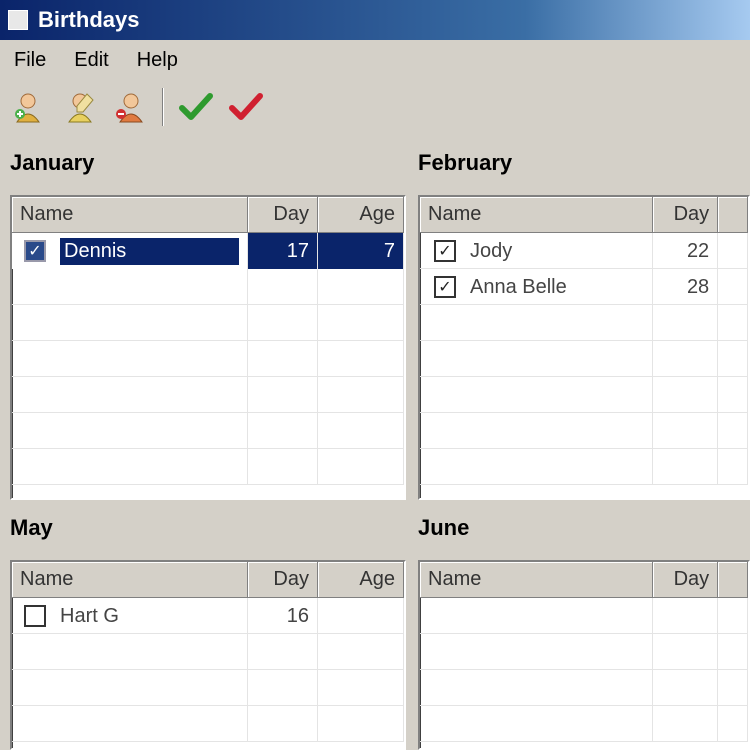 This screenshot has width=750, height=750. Describe the element at coordinates (283, 251) in the screenshot. I see `row-day: 17` at that location.